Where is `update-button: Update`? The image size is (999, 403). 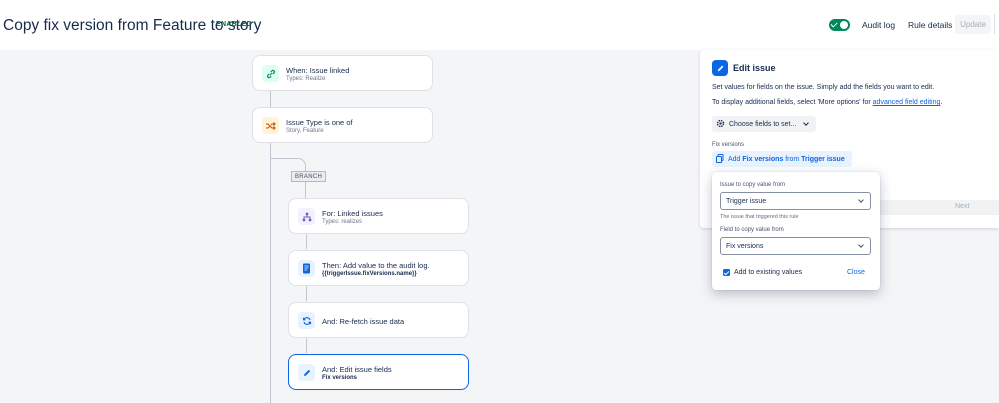 update-button: Update is located at coordinates (973, 24).